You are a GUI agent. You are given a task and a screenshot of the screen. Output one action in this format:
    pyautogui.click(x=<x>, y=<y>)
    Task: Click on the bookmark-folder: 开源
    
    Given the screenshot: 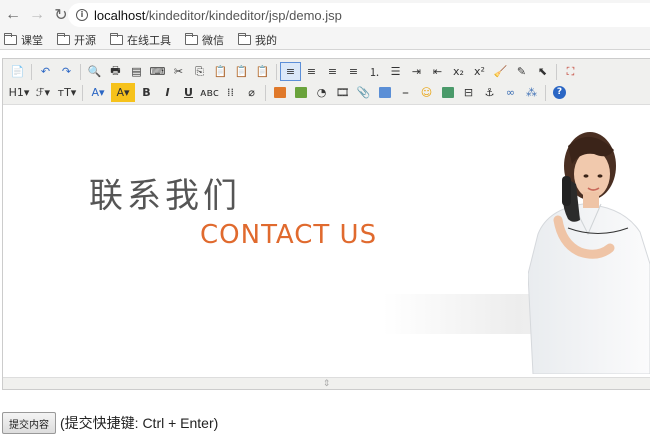 What is the action you would take?
    pyautogui.click(x=76, y=40)
    